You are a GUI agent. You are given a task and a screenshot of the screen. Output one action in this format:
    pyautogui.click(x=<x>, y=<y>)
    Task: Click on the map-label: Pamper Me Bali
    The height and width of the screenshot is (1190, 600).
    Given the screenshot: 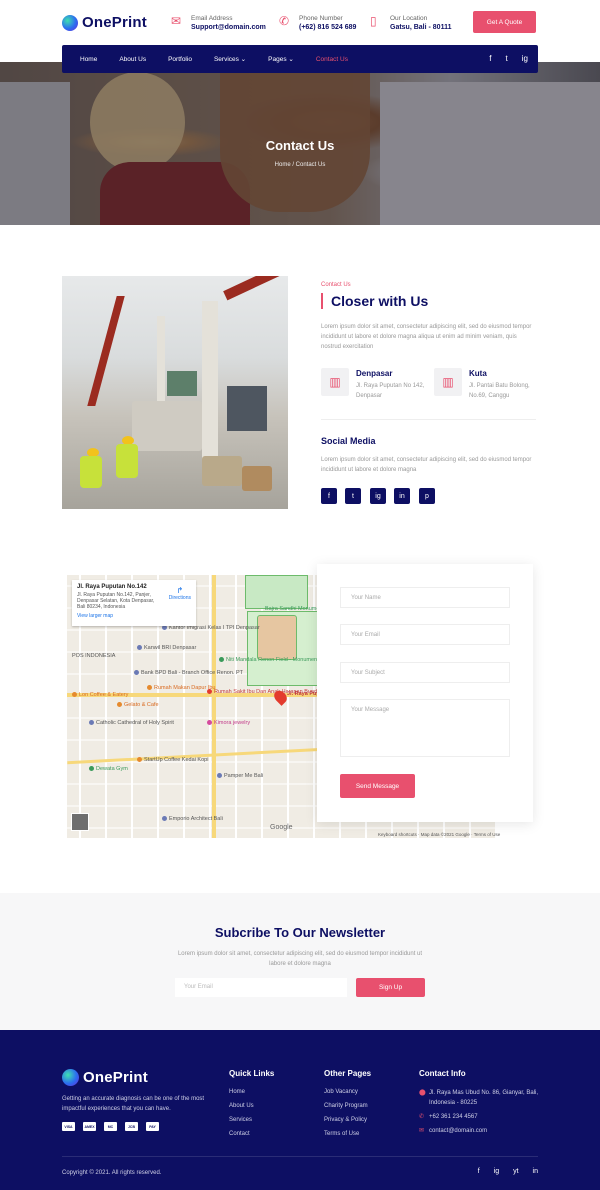 What is the action you would take?
    pyautogui.click(x=240, y=776)
    